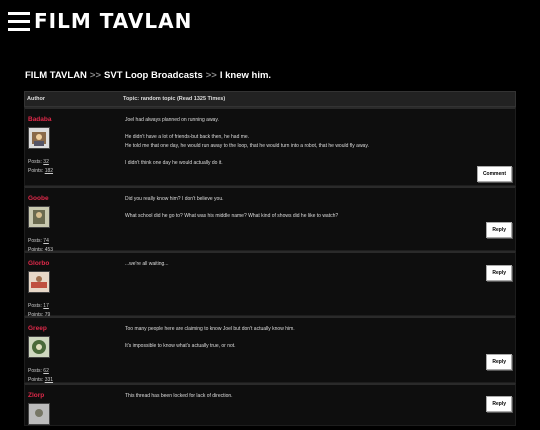  What do you see at coordinates (46, 371) in the screenshot?
I see `posts-count: 62` at bounding box center [46, 371].